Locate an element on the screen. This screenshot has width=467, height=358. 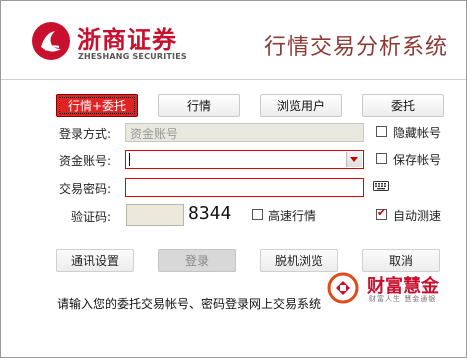
captcha-image: 8344 is located at coordinates (209, 213).